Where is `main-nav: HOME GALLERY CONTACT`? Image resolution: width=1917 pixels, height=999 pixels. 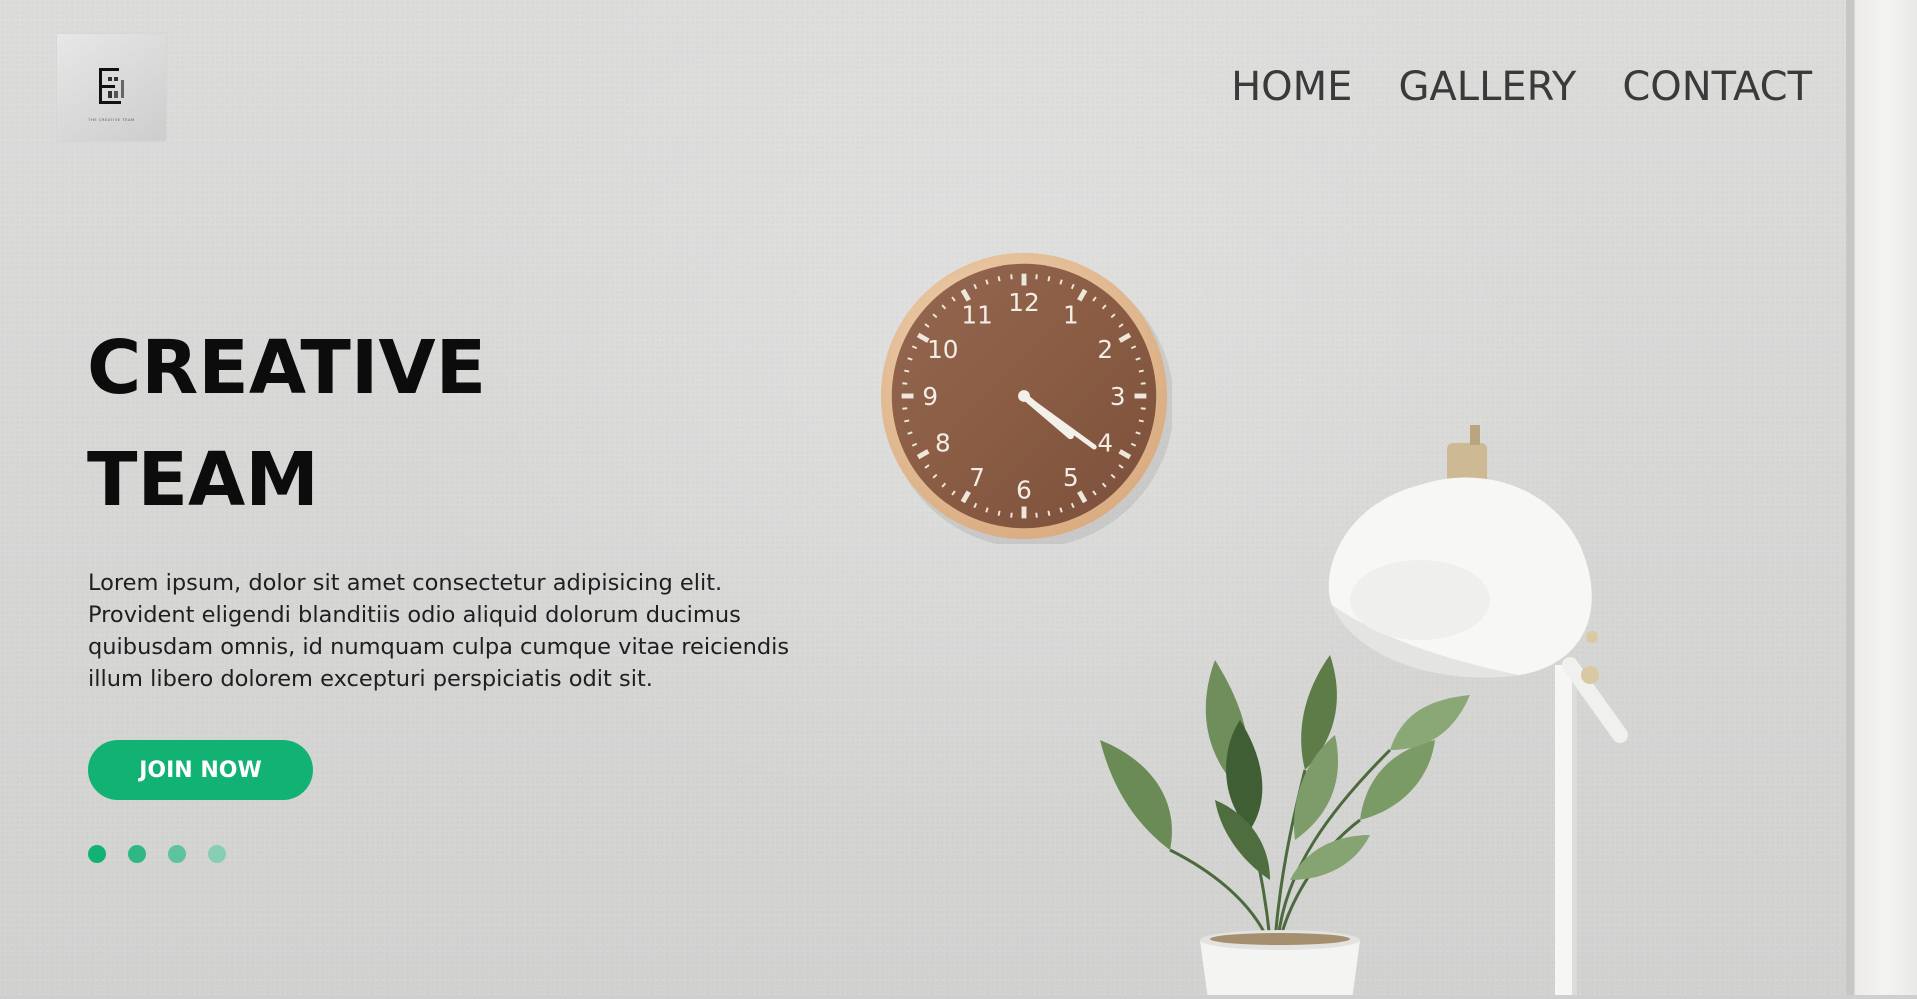
main-nav: HOME GALLERY CONTACT is located at coordinates (1521, 87).